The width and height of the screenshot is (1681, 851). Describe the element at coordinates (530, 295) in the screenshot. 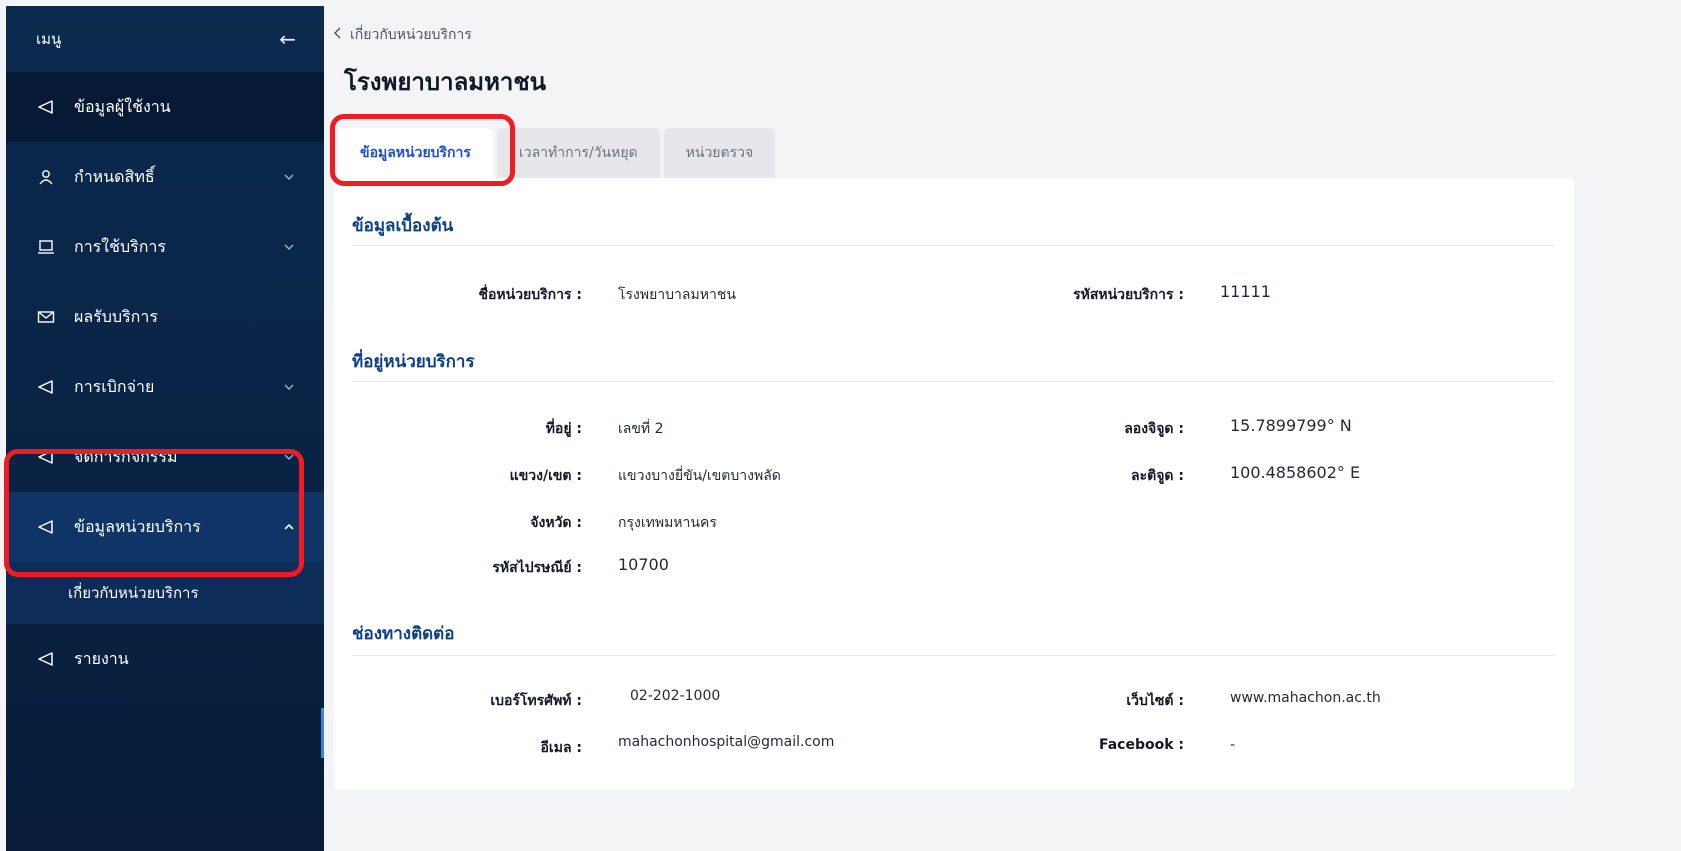

I see `unit-name-label: ชื่อหน่วยบริการ :` at that location.